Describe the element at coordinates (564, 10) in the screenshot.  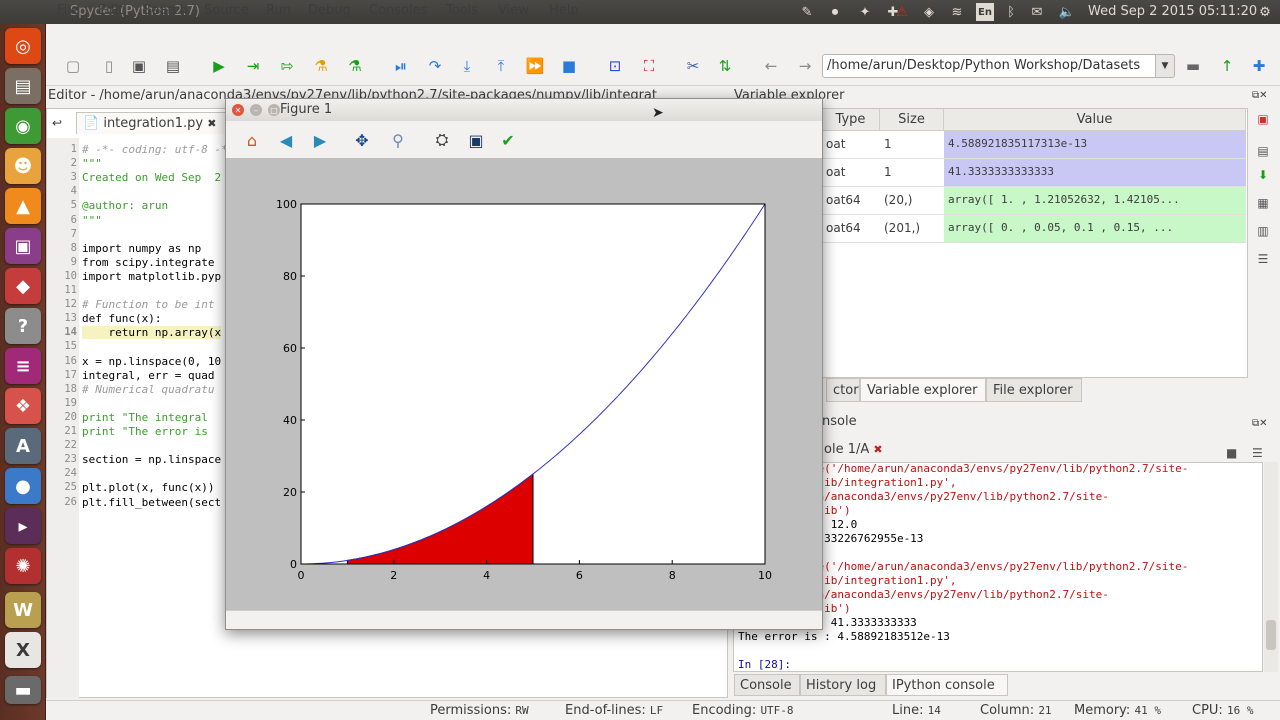
I see `menu-help: Help` at that location.